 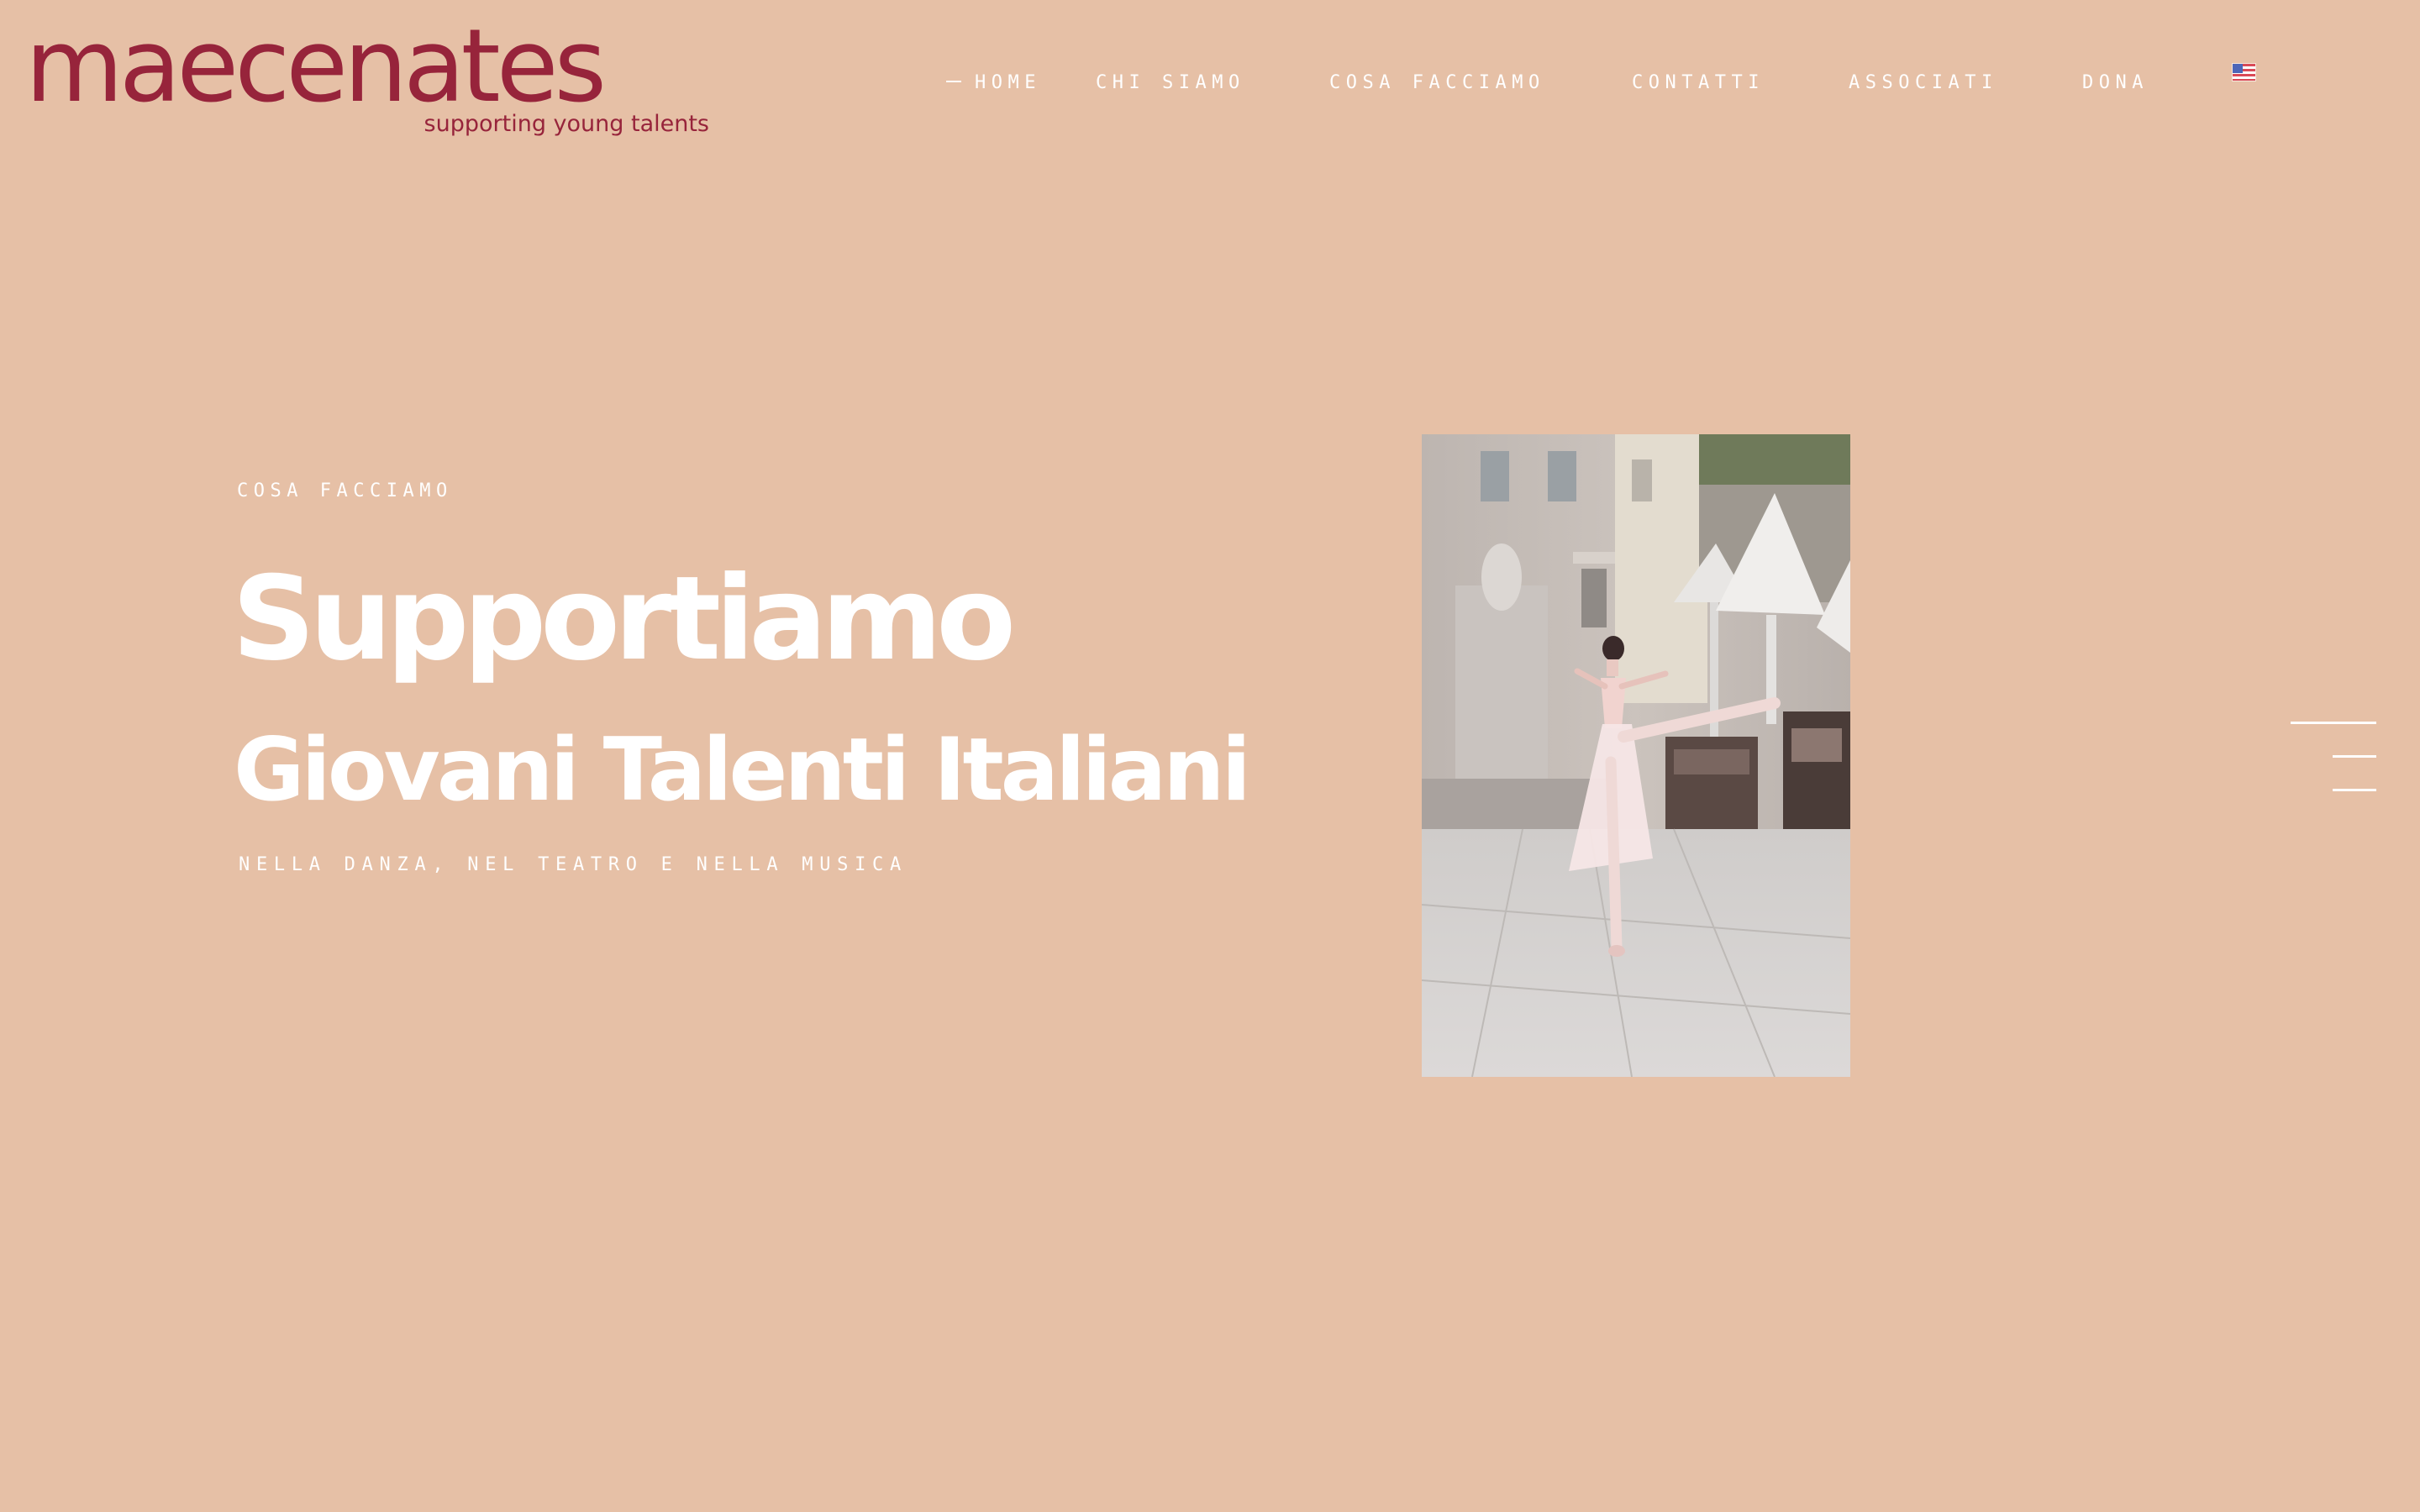 I want to click on logo-tagline: supporting young talents, so click(x=567, y=124).